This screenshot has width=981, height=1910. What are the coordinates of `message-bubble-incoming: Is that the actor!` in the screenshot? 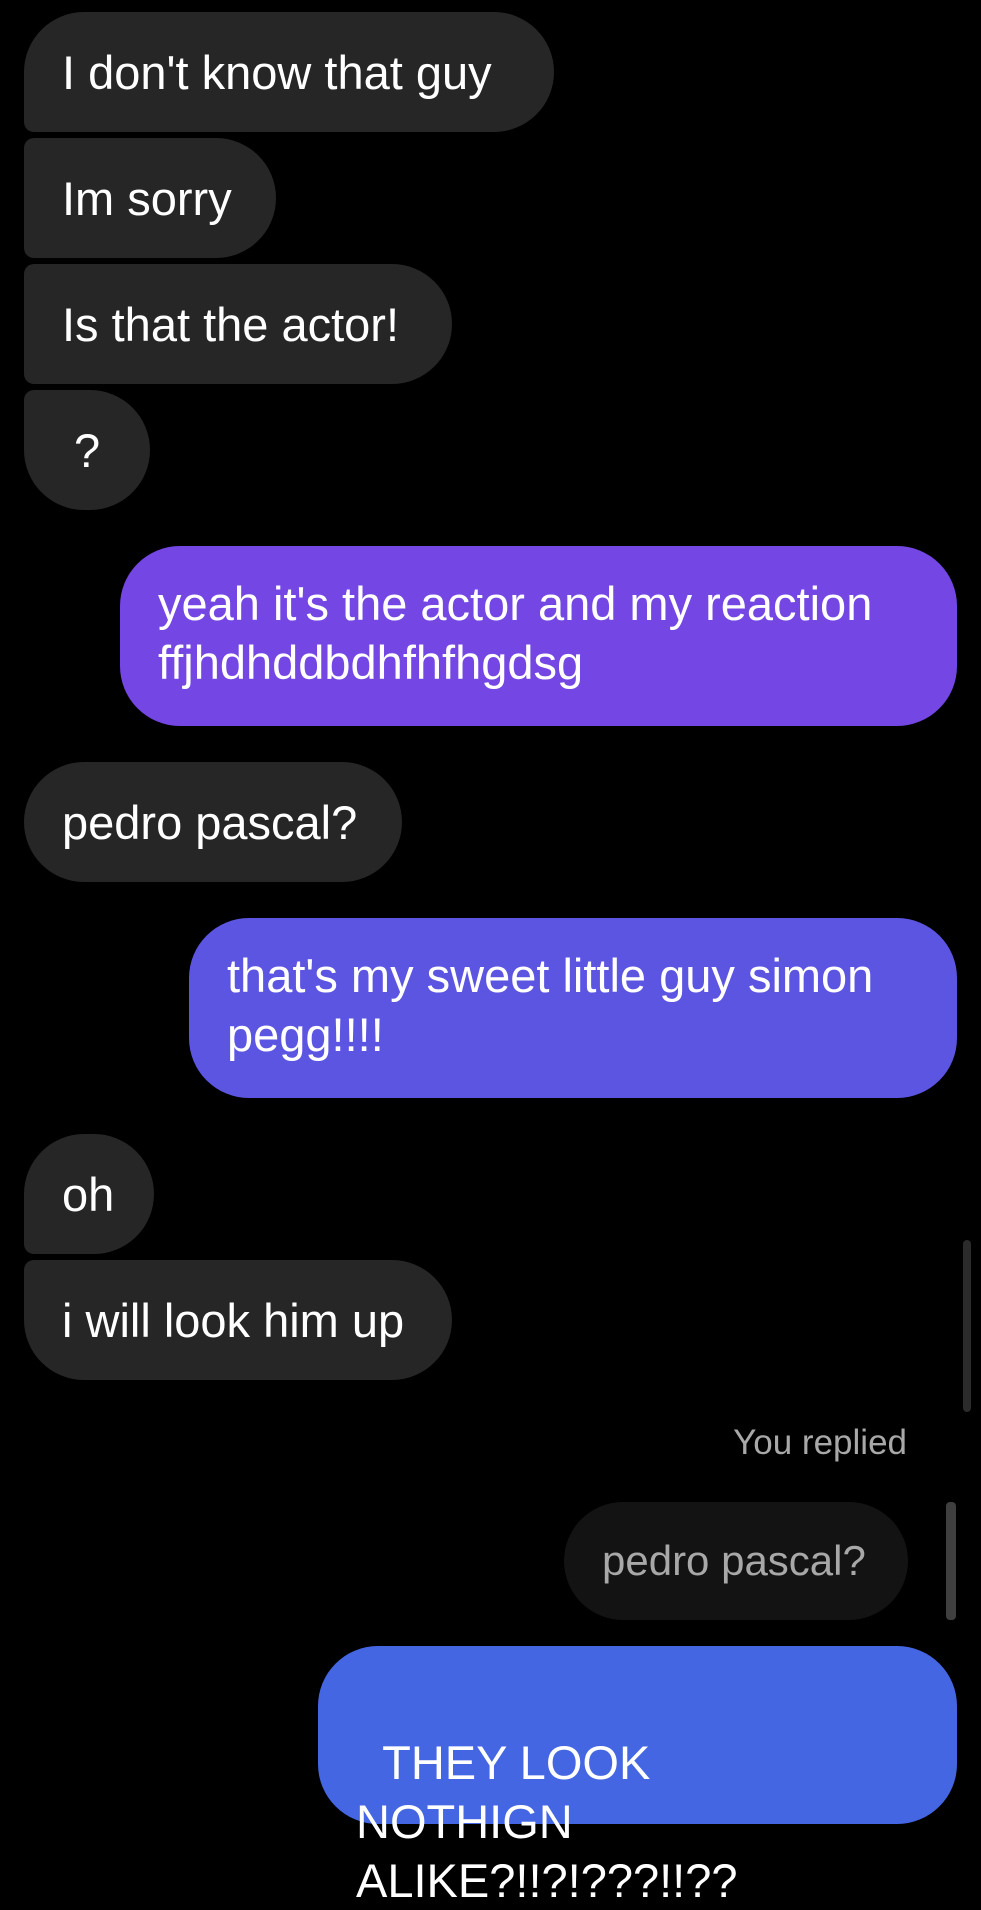 It's located at (238, 324).